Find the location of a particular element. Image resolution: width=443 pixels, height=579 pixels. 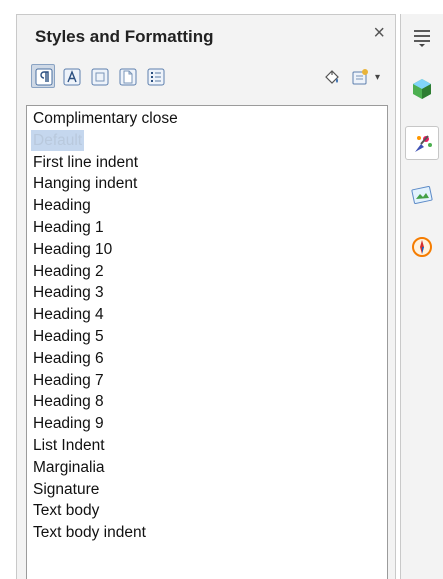

style-list-item: Marginalia is located at coordinates (69, 467).